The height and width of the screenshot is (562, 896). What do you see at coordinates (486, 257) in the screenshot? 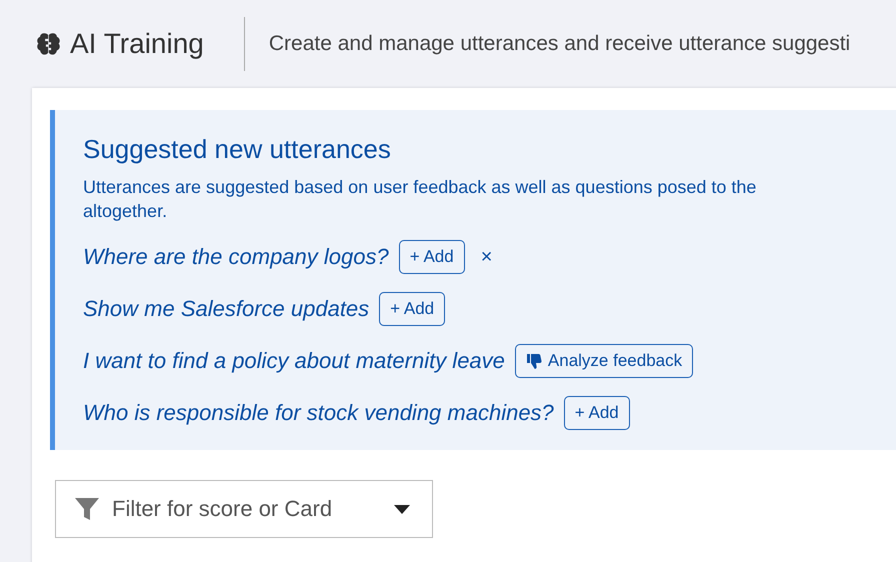
I see `dismiss-icon: ×` at bounding box center [486, 257].